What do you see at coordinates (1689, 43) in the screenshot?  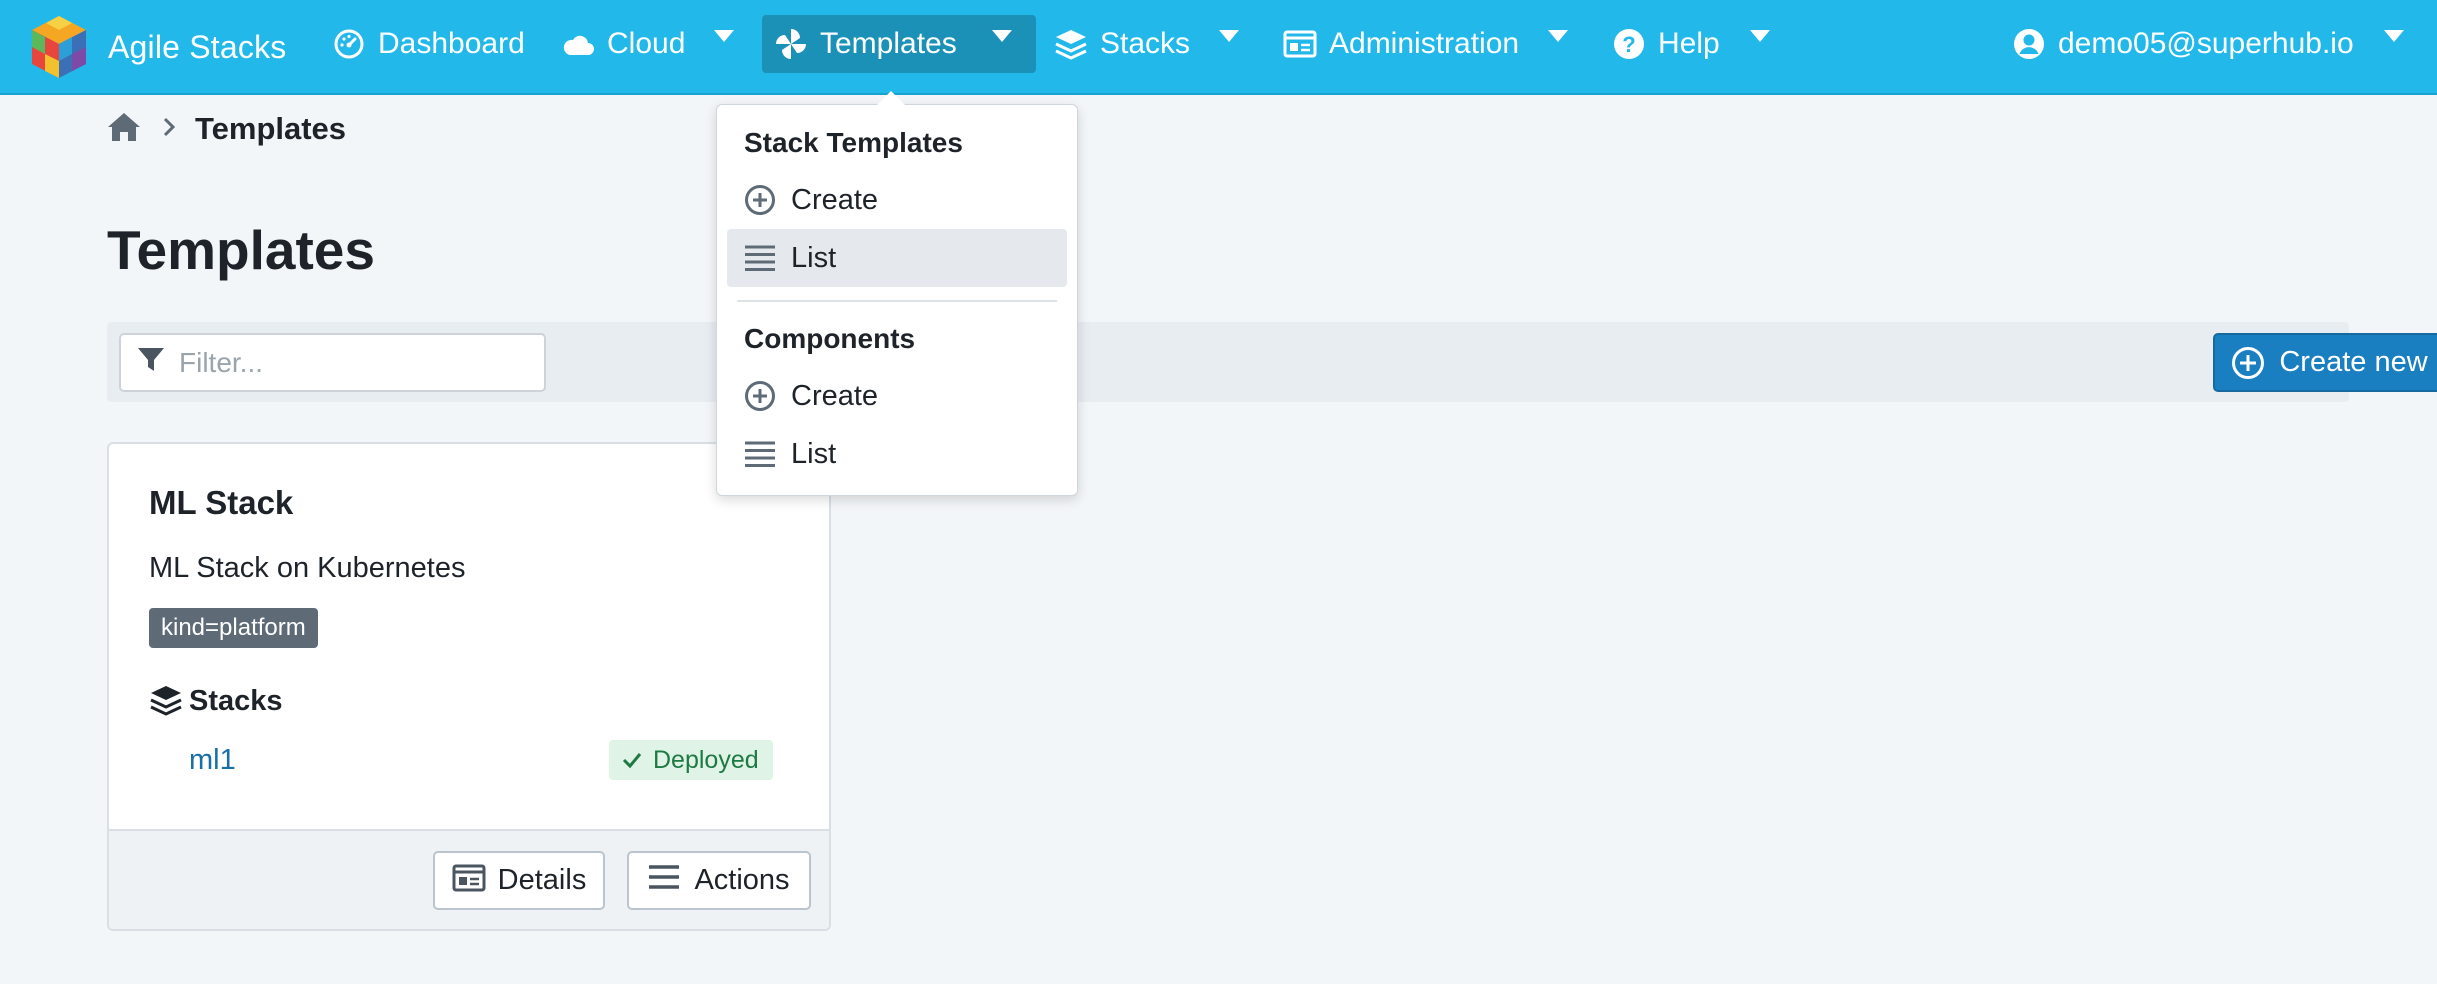 I see `nav-help-label: Help` at bounding box center [1689, 43].